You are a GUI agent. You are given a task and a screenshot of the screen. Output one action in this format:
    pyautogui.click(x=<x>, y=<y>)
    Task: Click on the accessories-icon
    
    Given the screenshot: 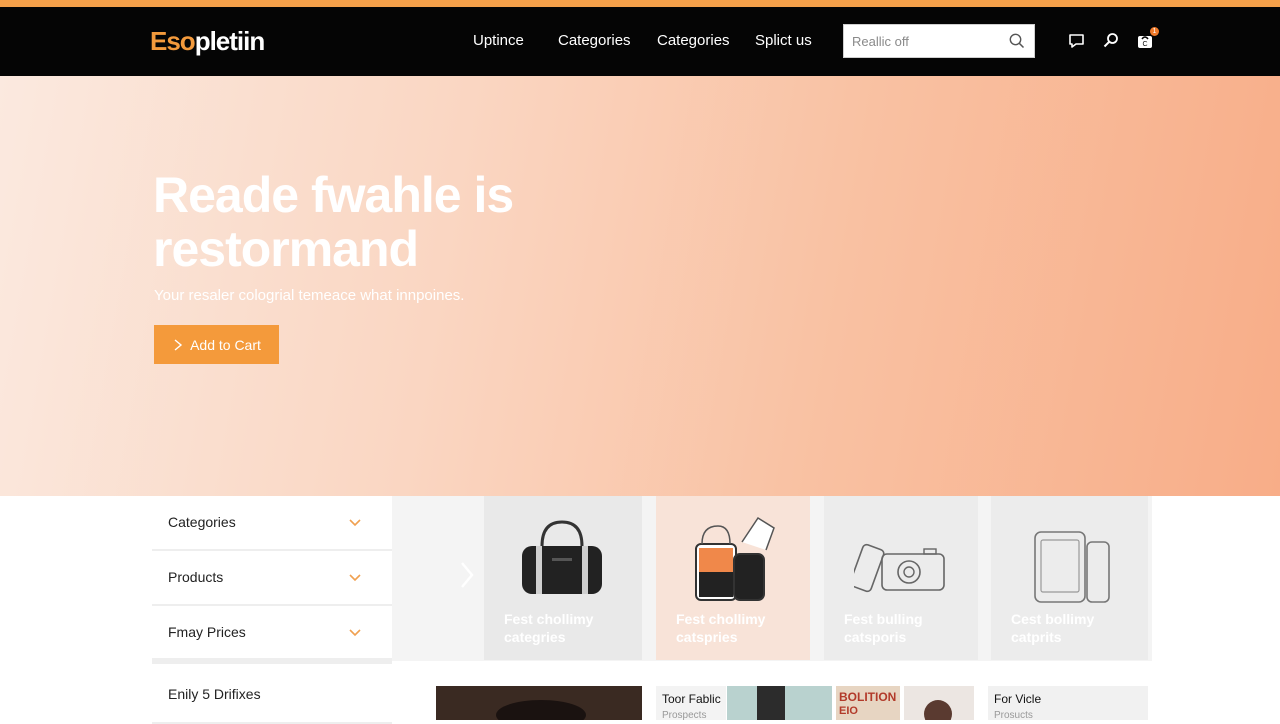 What is the action you would take?
    pyautogui.click(x=735, y=558)
    